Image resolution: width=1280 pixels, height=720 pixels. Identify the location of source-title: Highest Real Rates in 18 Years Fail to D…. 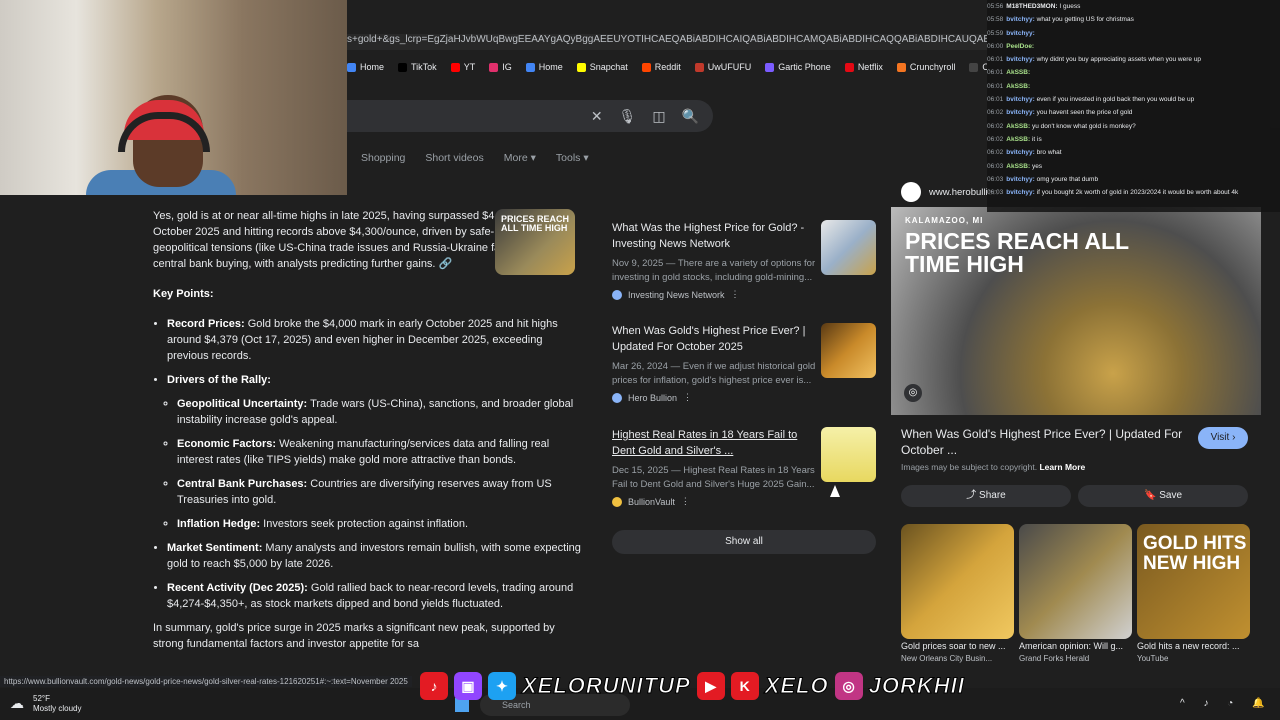
(712, 443).